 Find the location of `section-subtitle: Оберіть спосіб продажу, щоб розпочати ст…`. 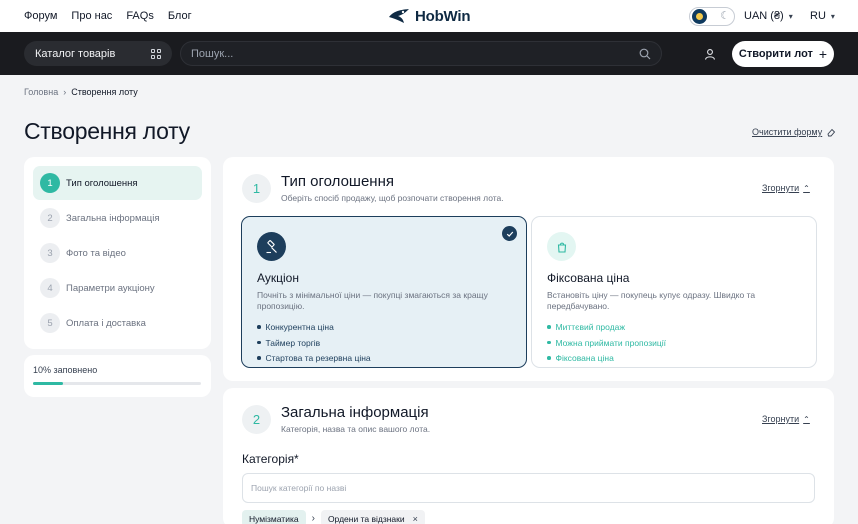

section-subtitle: Оберіть спосіб продажу, щоб розпочати ст… is located at coordinates (392, 198).